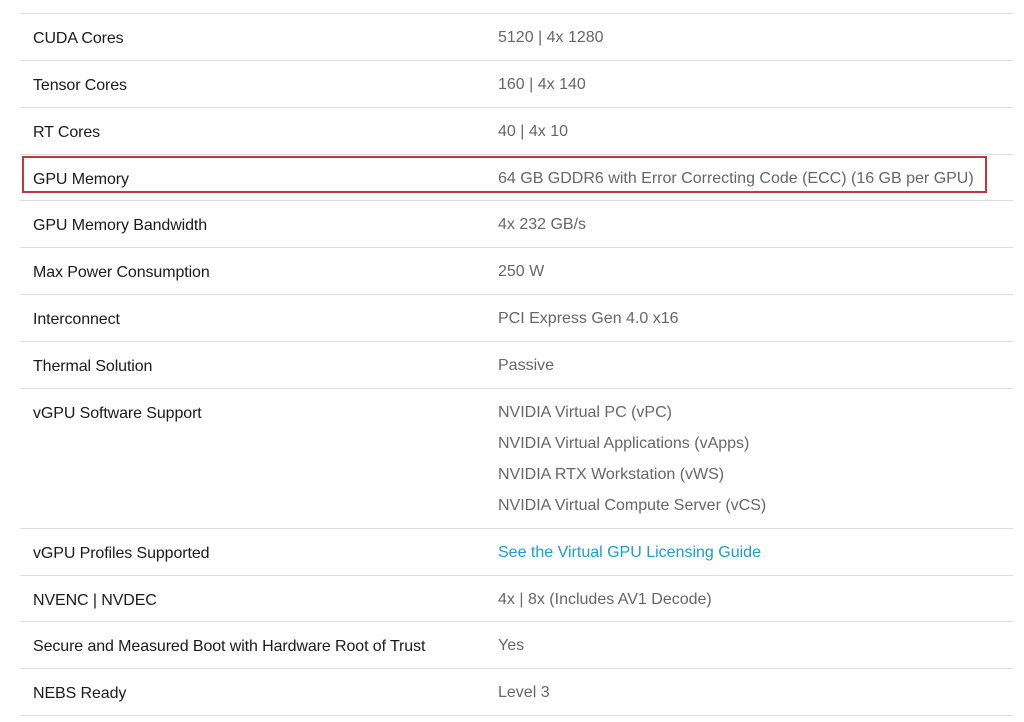 The image size is (1024, 722). What do you see at coordinates (611, 474) in the screenshot?
I see `list-item: NVIDIA RTX Workstation (vWS)` at bounding box center [611, 474].